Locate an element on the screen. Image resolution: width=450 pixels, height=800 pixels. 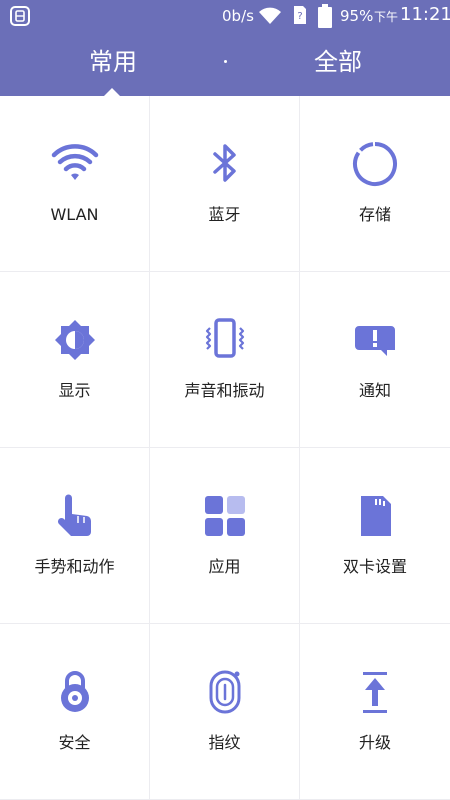
settings-item-sound-vibration: 声音和振动 is located at coordinates (225, 360).